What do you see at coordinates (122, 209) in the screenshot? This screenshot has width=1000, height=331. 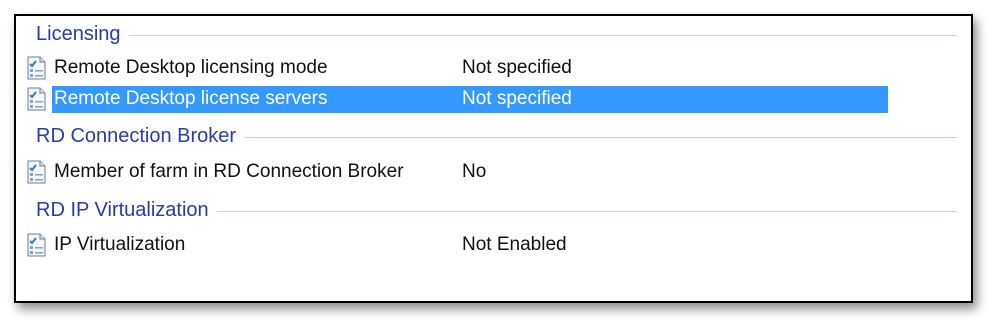 I see `group-title: RD IP Virtualization` at bounding box center [122, 209].